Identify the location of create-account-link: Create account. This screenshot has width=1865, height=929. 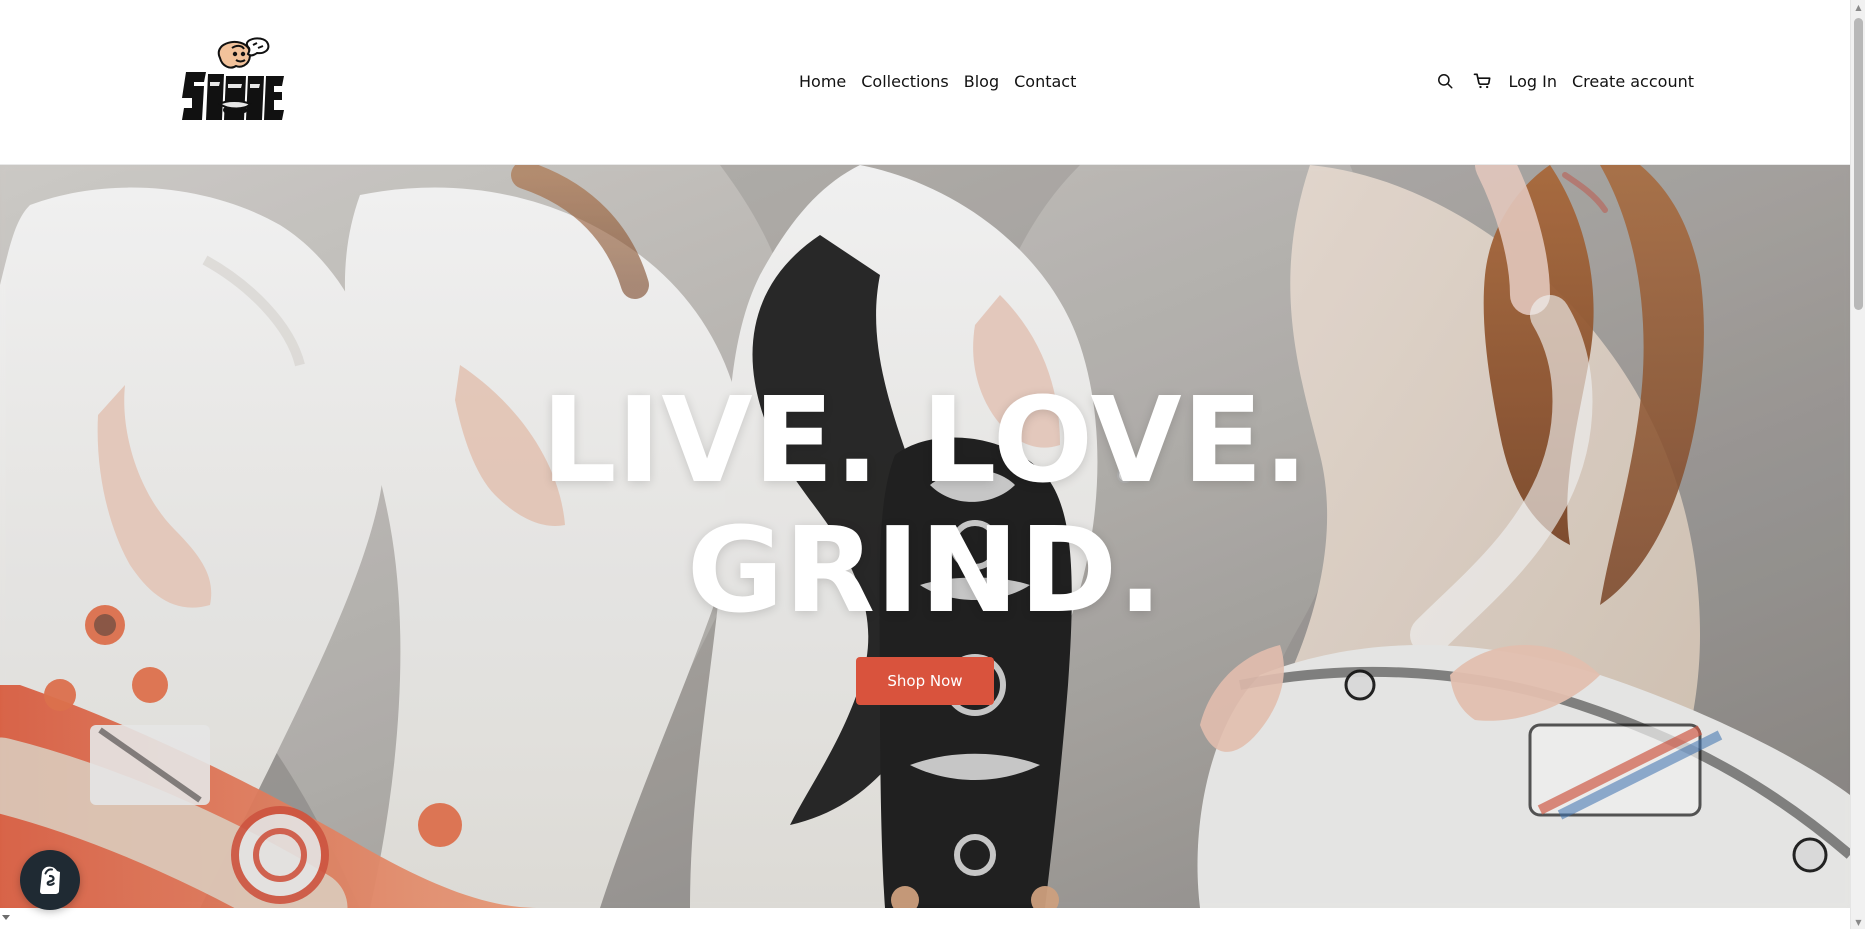
(1633, 81).